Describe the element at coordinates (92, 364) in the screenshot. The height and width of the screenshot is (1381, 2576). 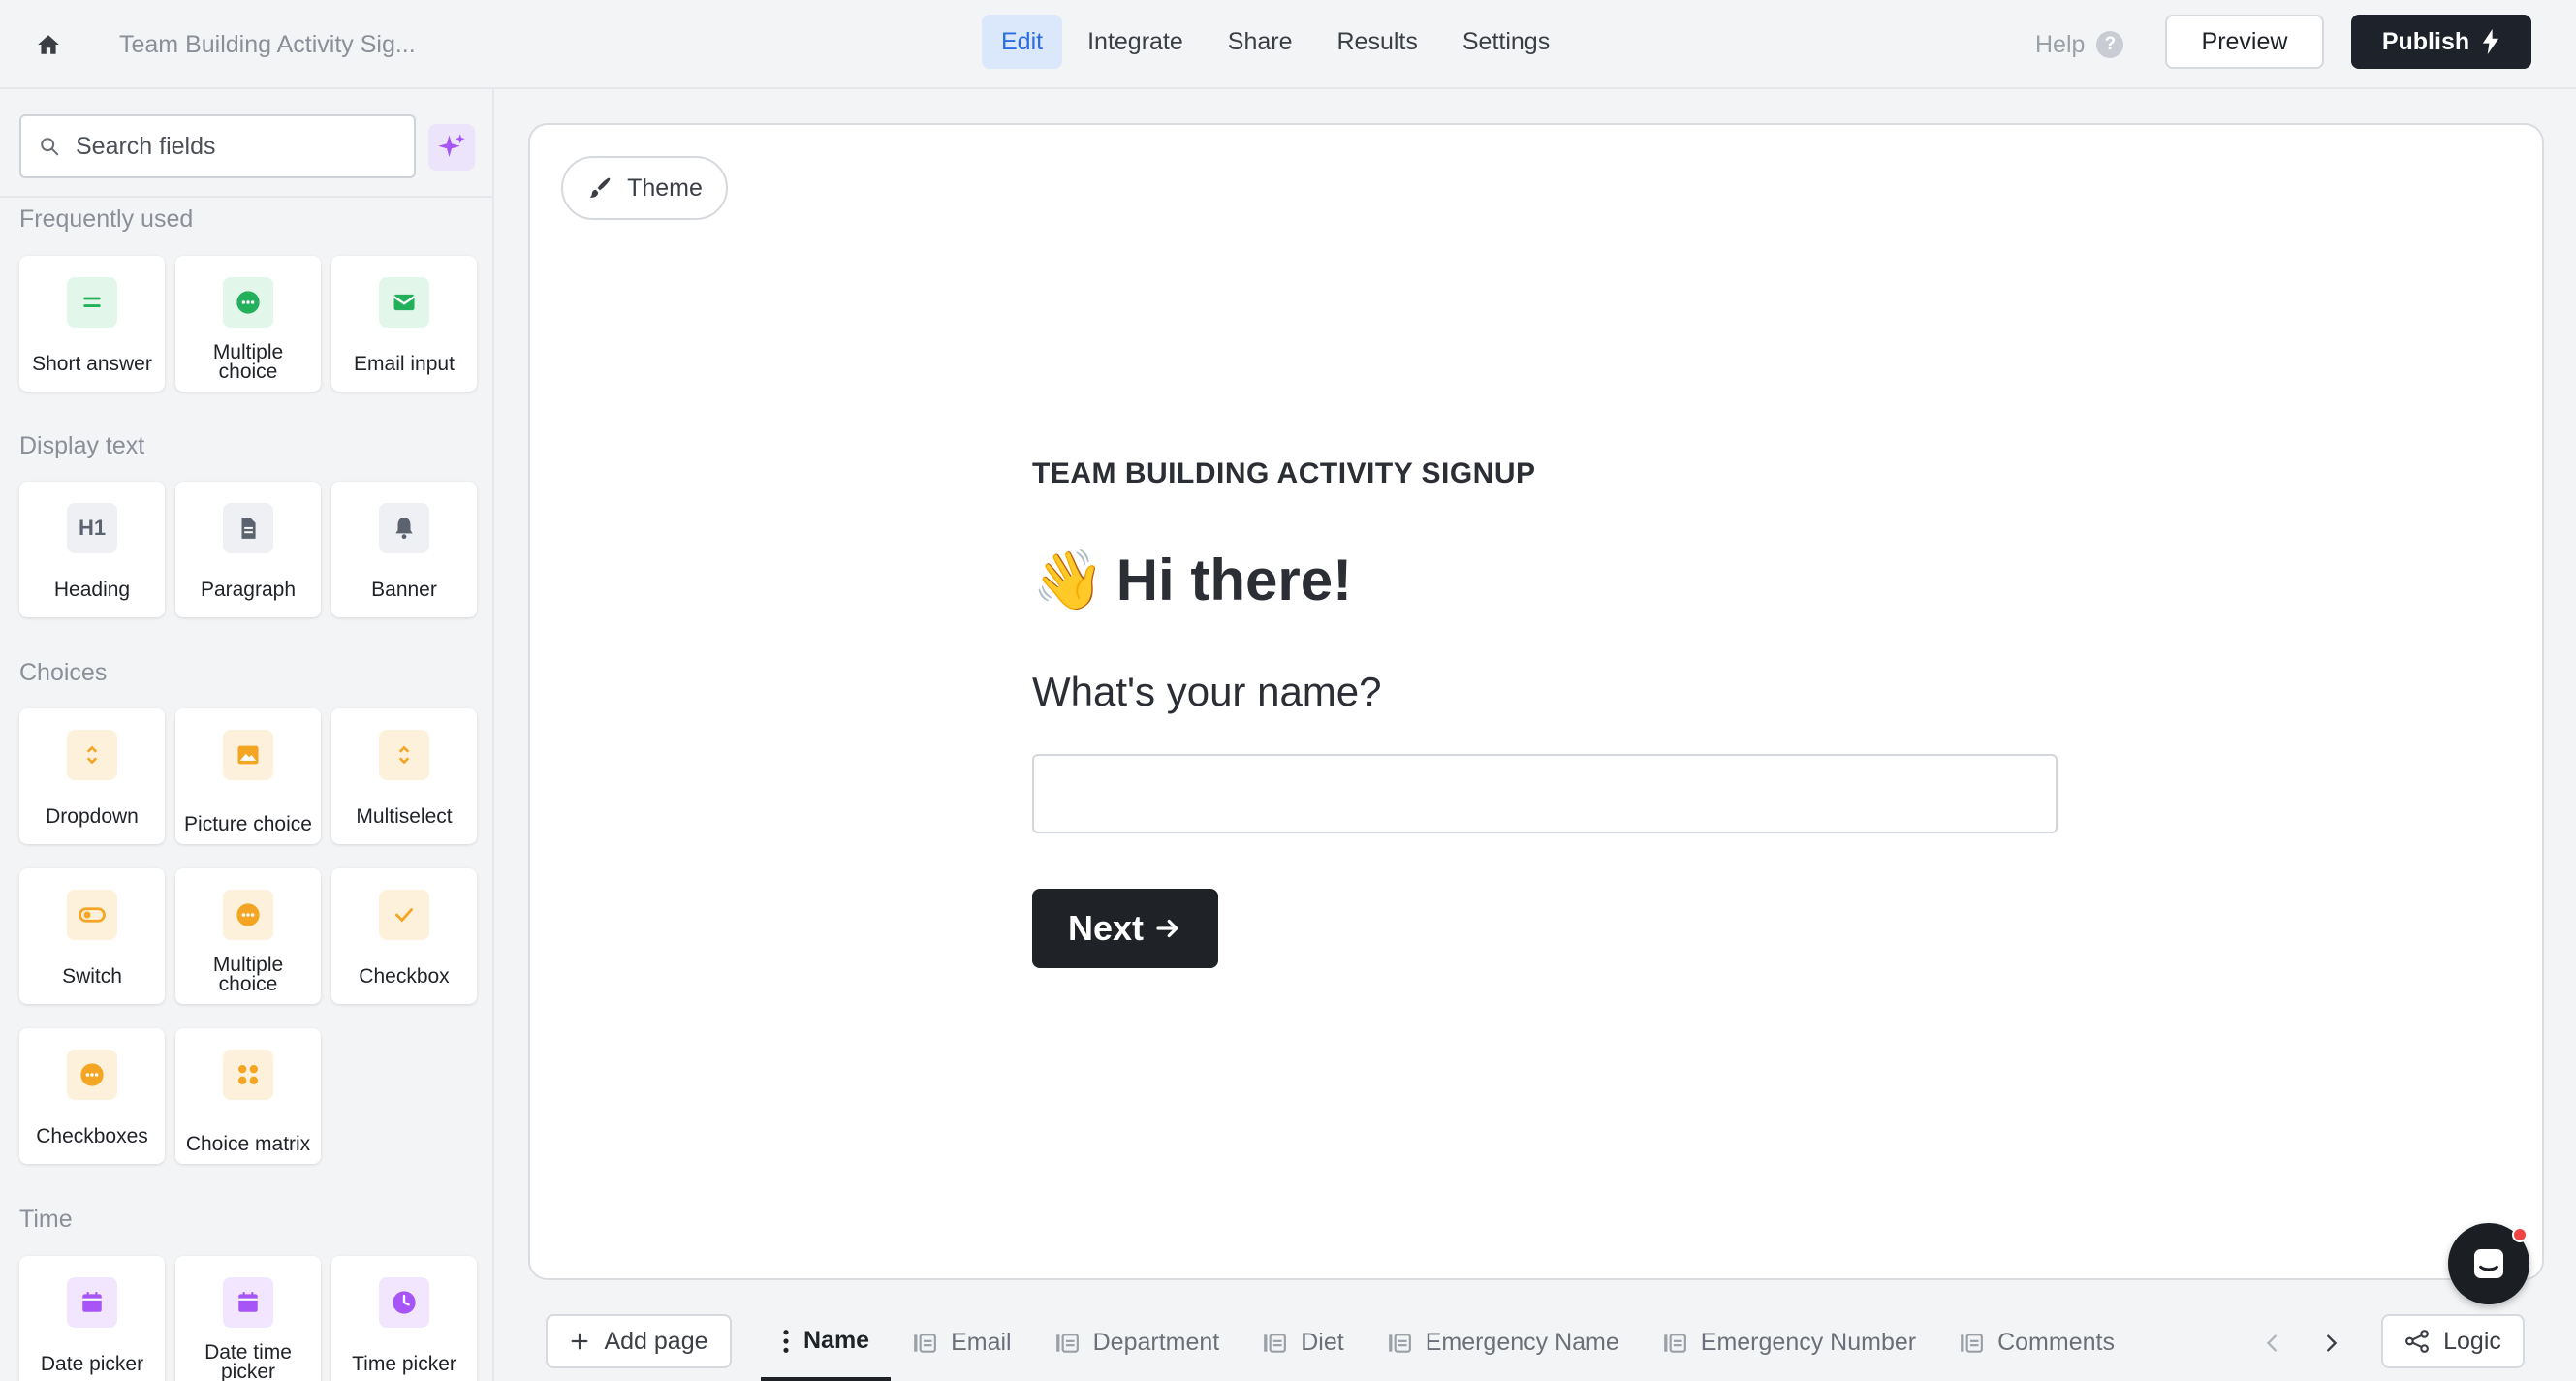
I see `tile-label: Short answer` at that location.